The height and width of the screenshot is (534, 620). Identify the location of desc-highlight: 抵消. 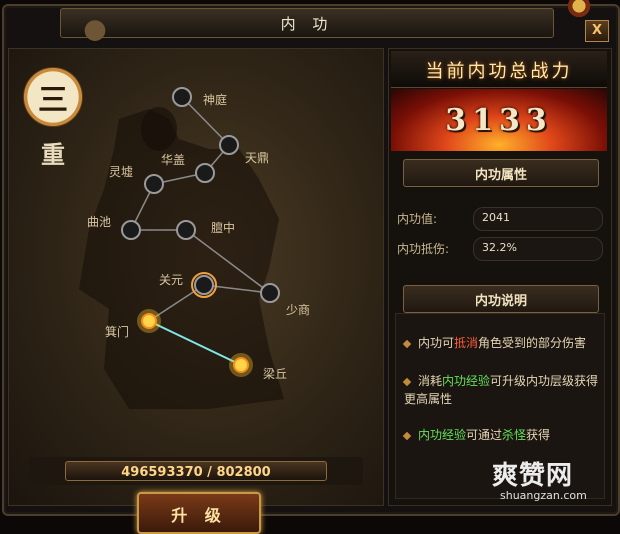
(466, 343).